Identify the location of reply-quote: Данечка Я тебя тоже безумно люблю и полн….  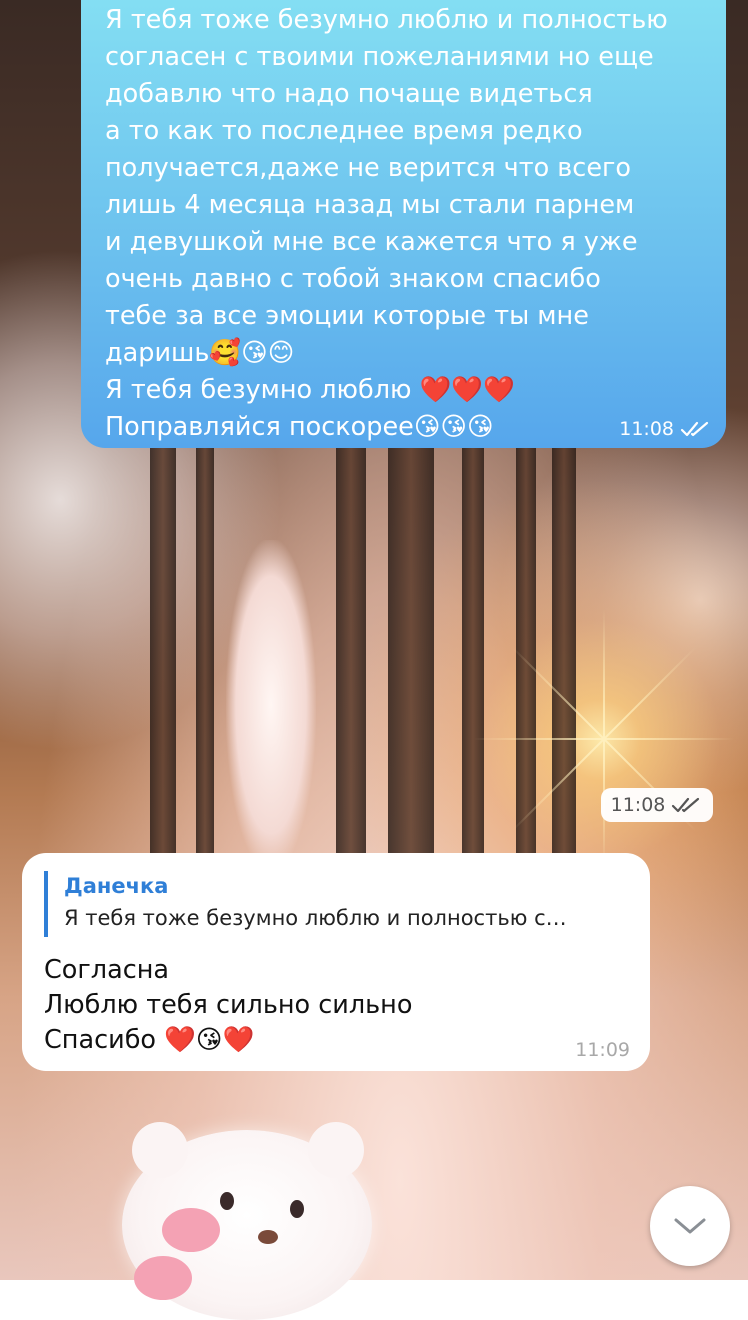
(336, 904).